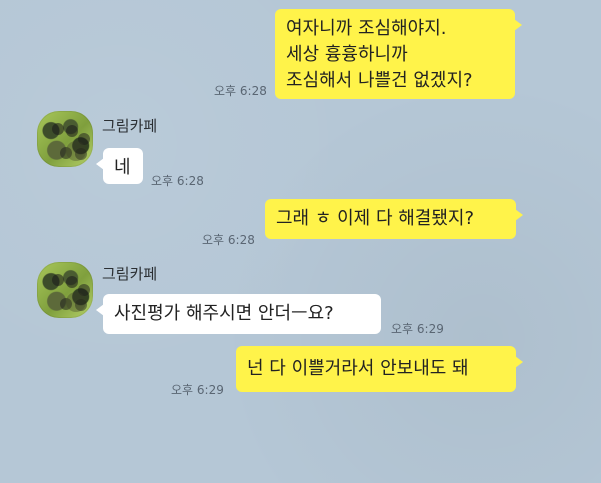  What do you see at coordinates (119, 166) in the screenshot?
I see `received-message-bubble: 네` at bounding box center [119, 166].